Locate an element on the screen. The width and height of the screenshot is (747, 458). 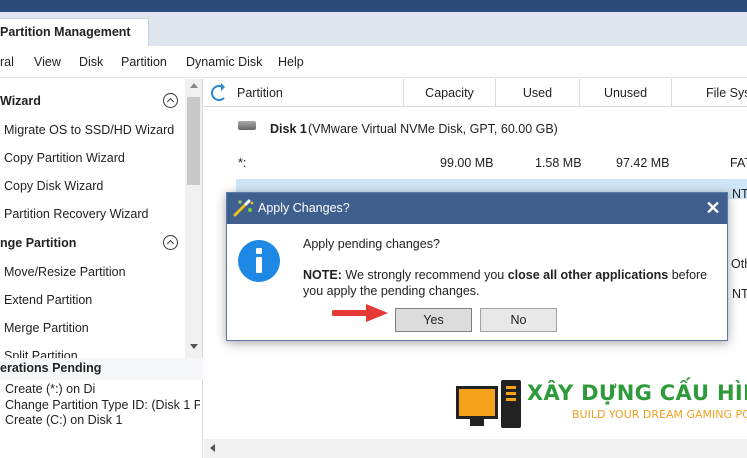
tab-partition-management: Partition Management is located at coordinates (74, 32).